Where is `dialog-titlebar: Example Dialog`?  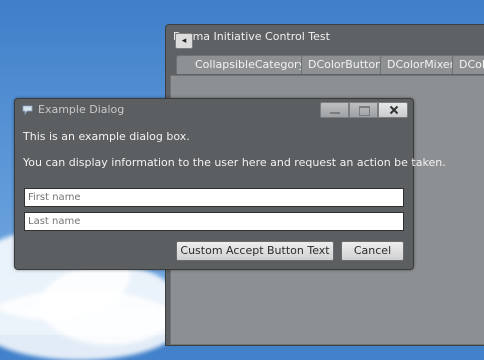
dialog-titlebar: Example Dialog is located at coordinates (214, 110).